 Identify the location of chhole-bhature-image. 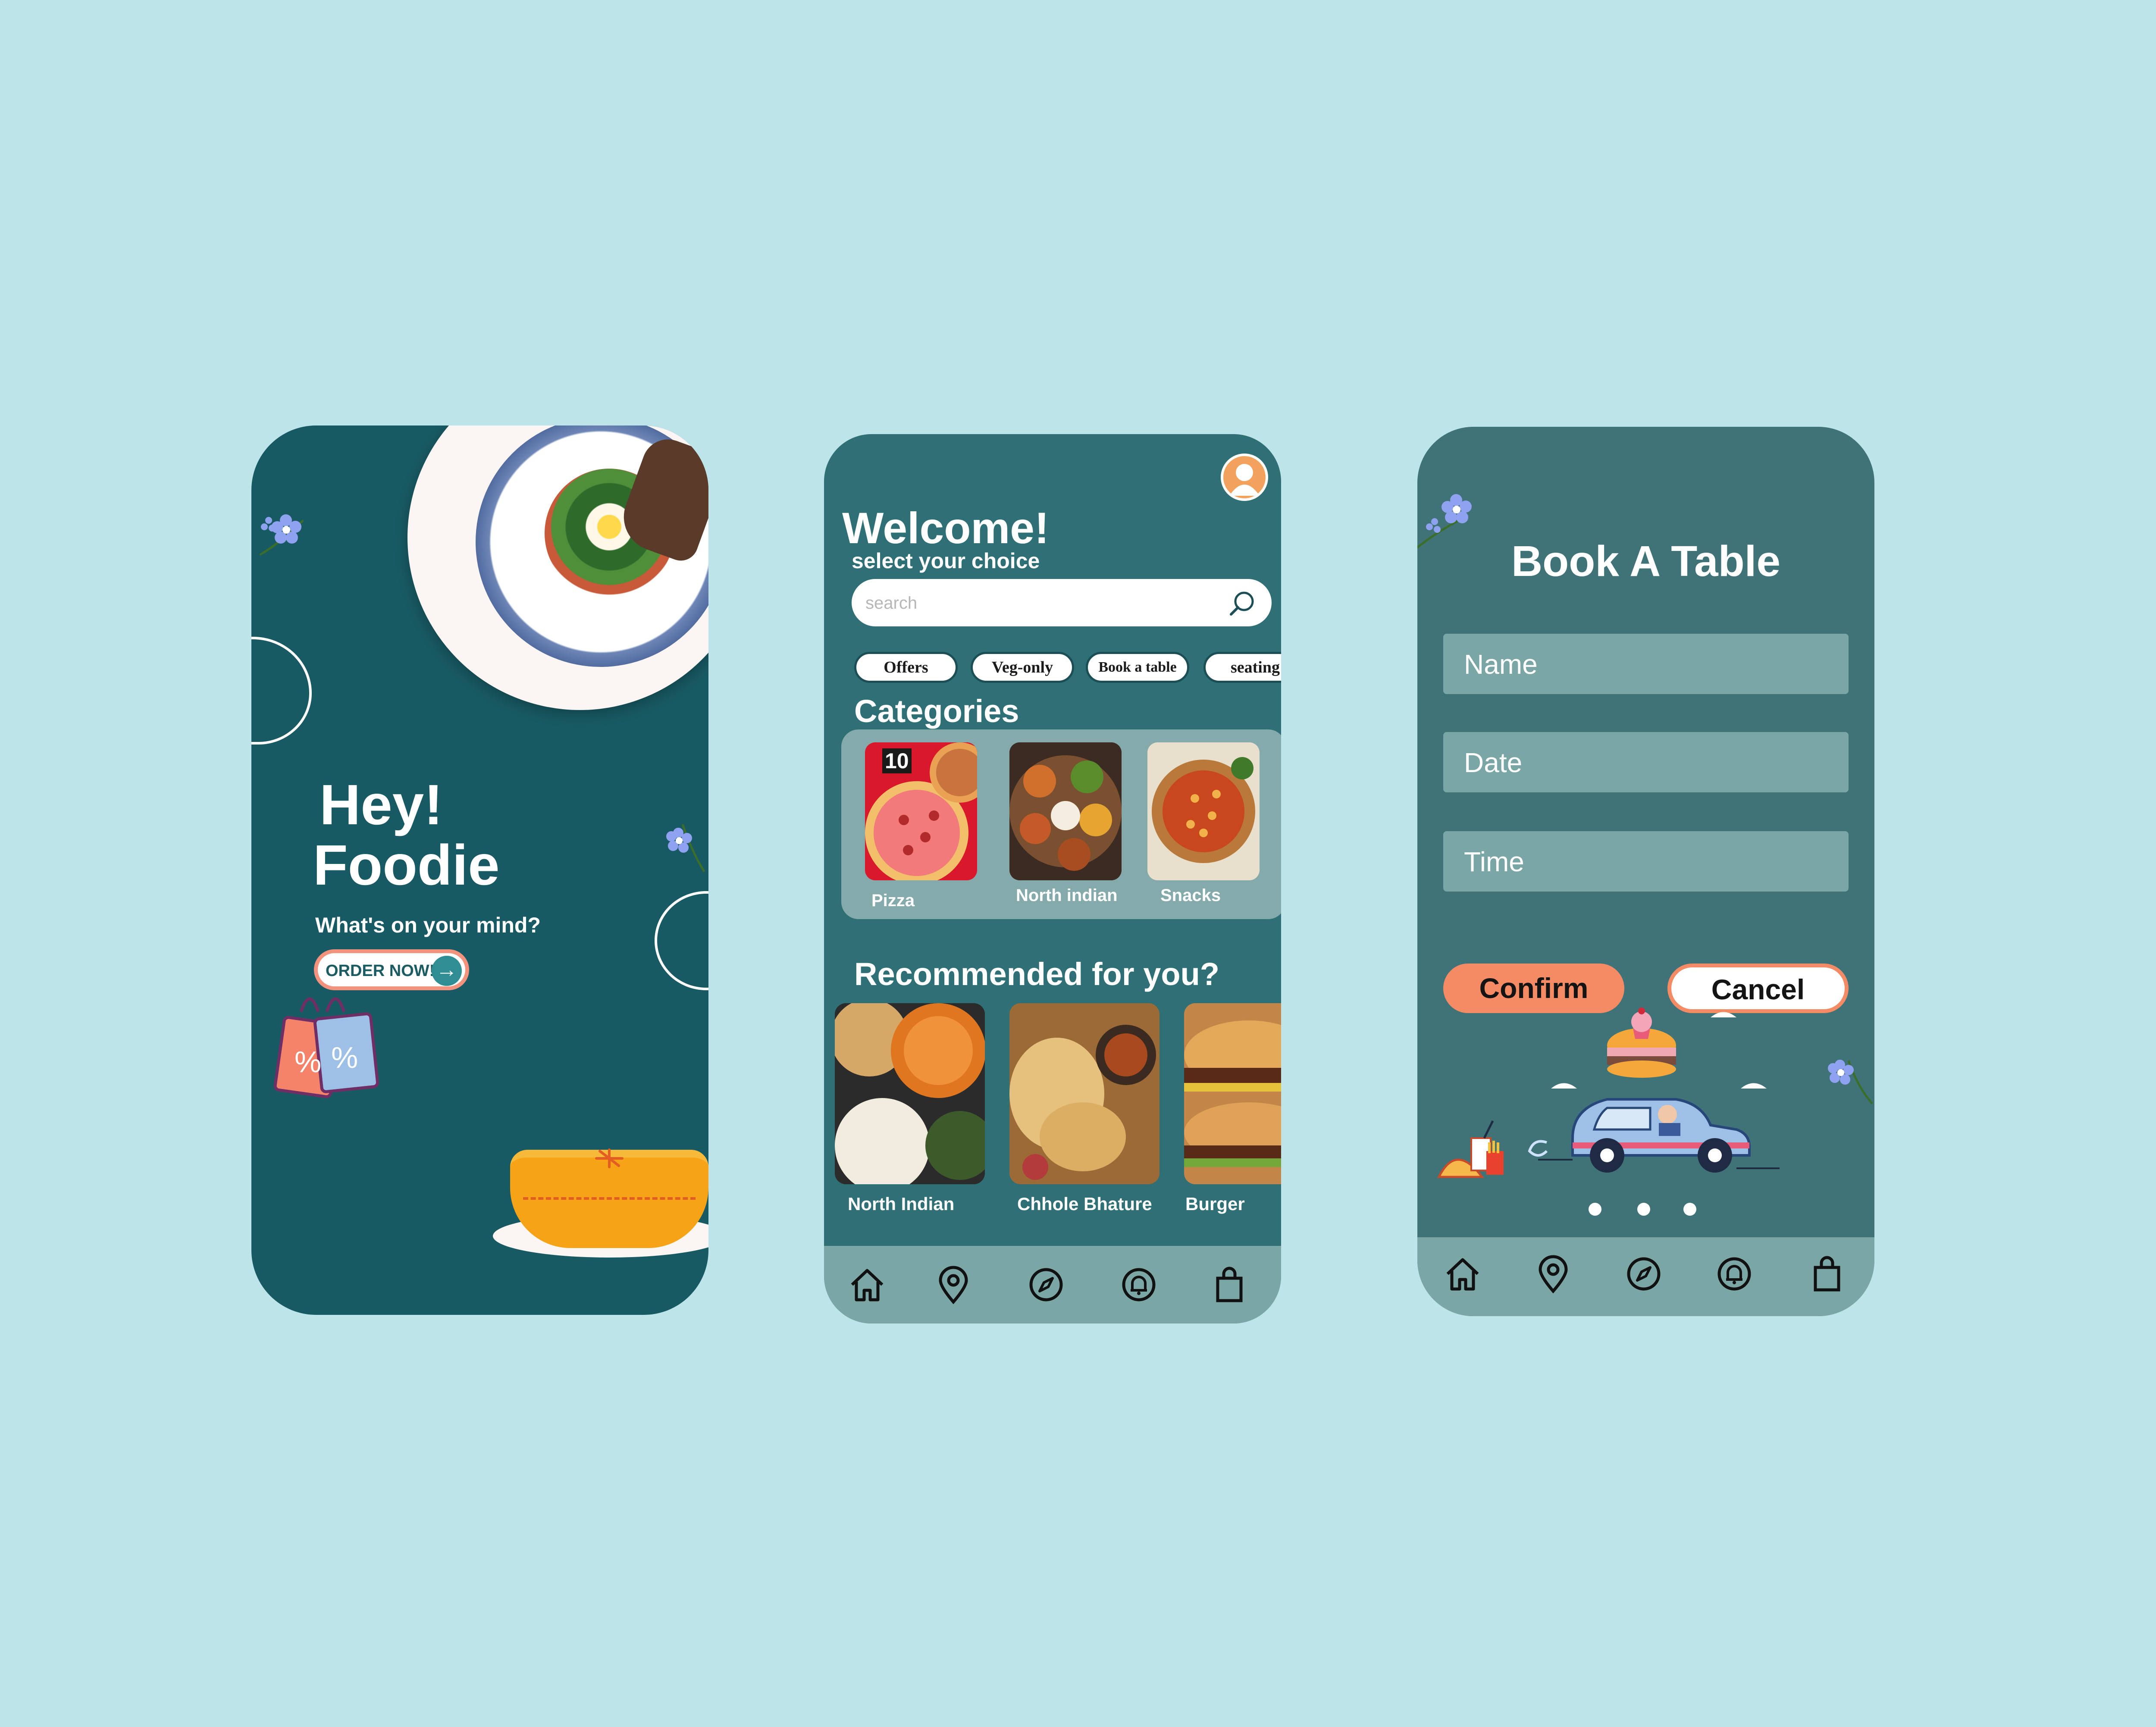
(1084, 1093).